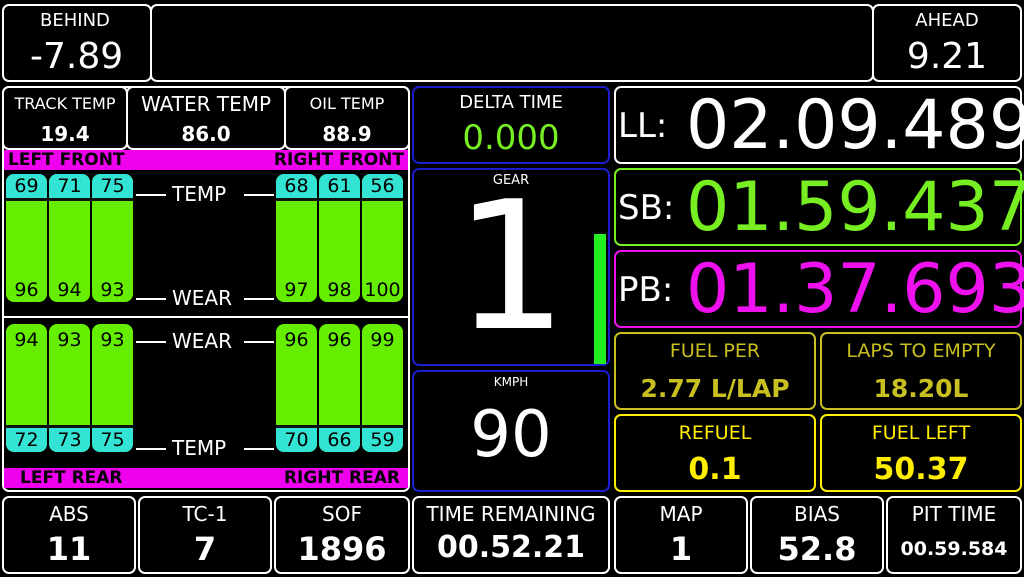 The width and height of the screenshot is (1024, 577). Describe the element at coordinates (112, 388) in the screenshot. I see `tyre-lr-inner: 93 75` at that location.